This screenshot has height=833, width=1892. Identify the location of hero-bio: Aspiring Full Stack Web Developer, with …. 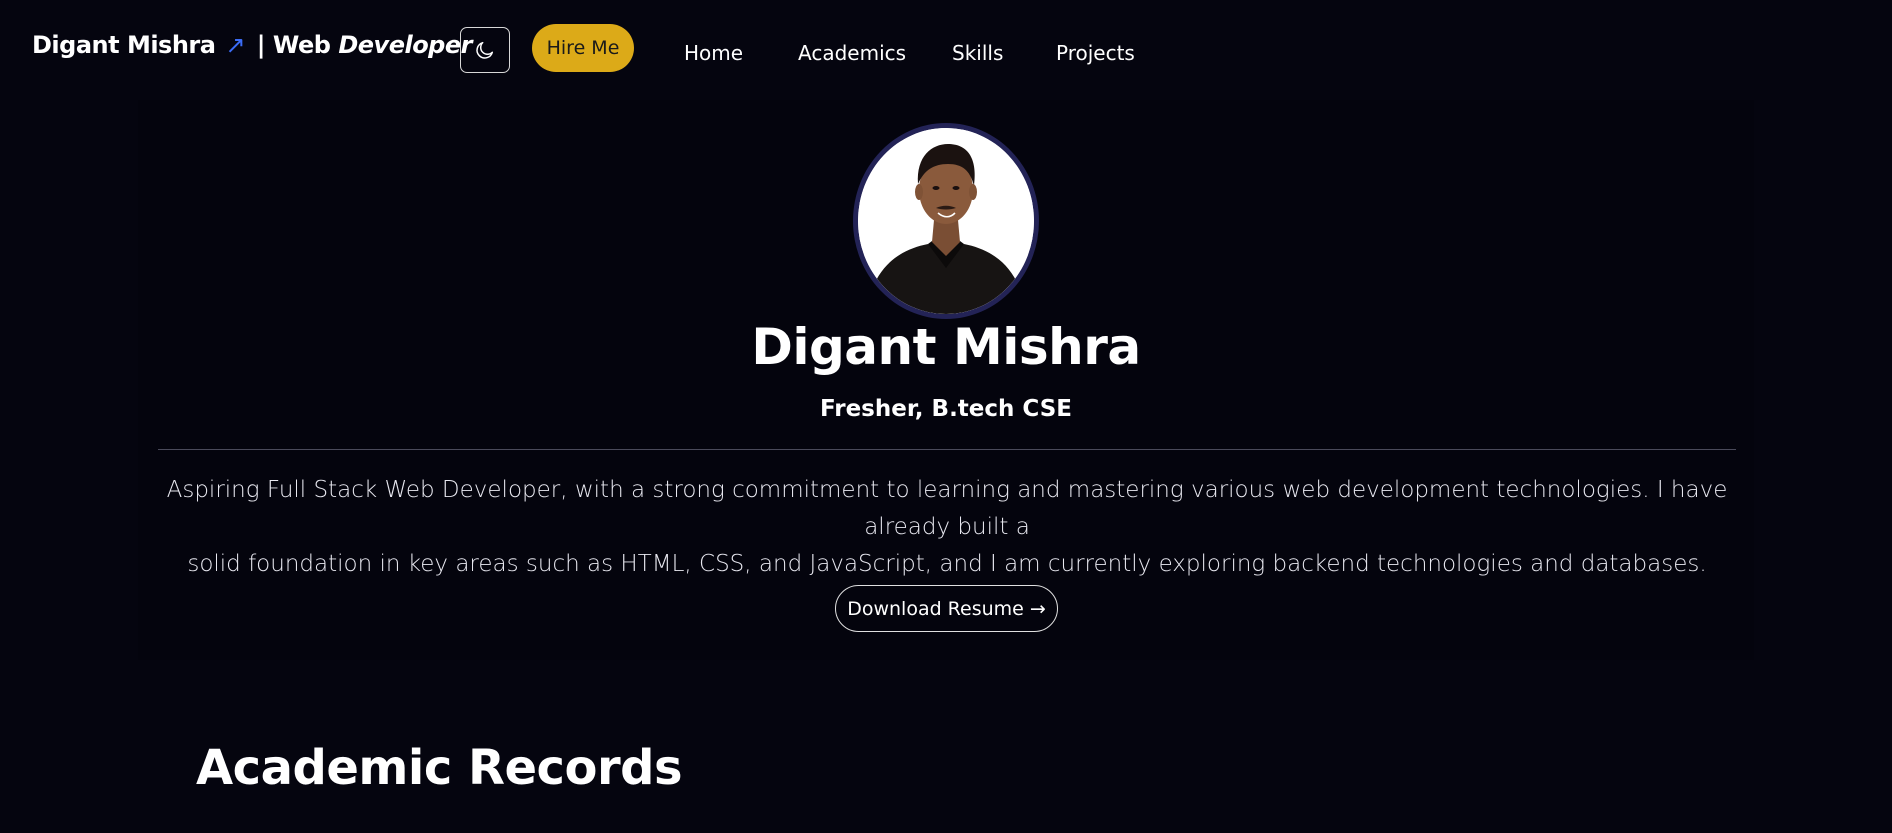
(947, 527).